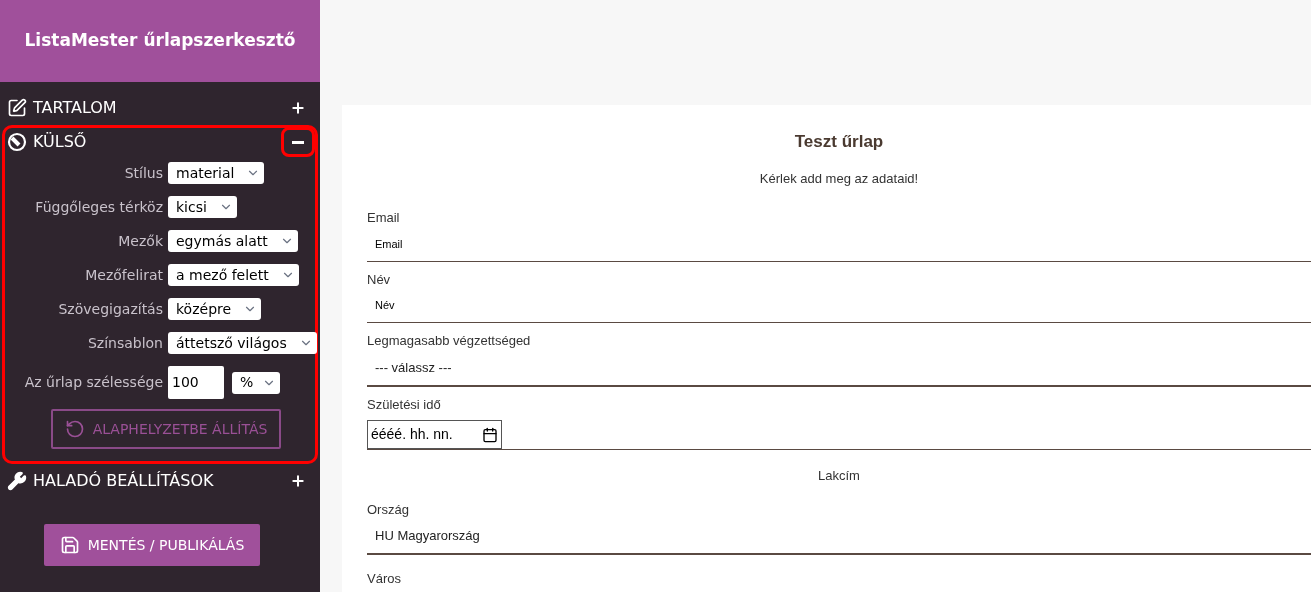 This screenshot has height=592, width=1311. What do you see at coordinates (839, 178) in the screenshot?
I see `form-subtitle: Kérlek add meg az adataid!` at bounding box center [839, 178].